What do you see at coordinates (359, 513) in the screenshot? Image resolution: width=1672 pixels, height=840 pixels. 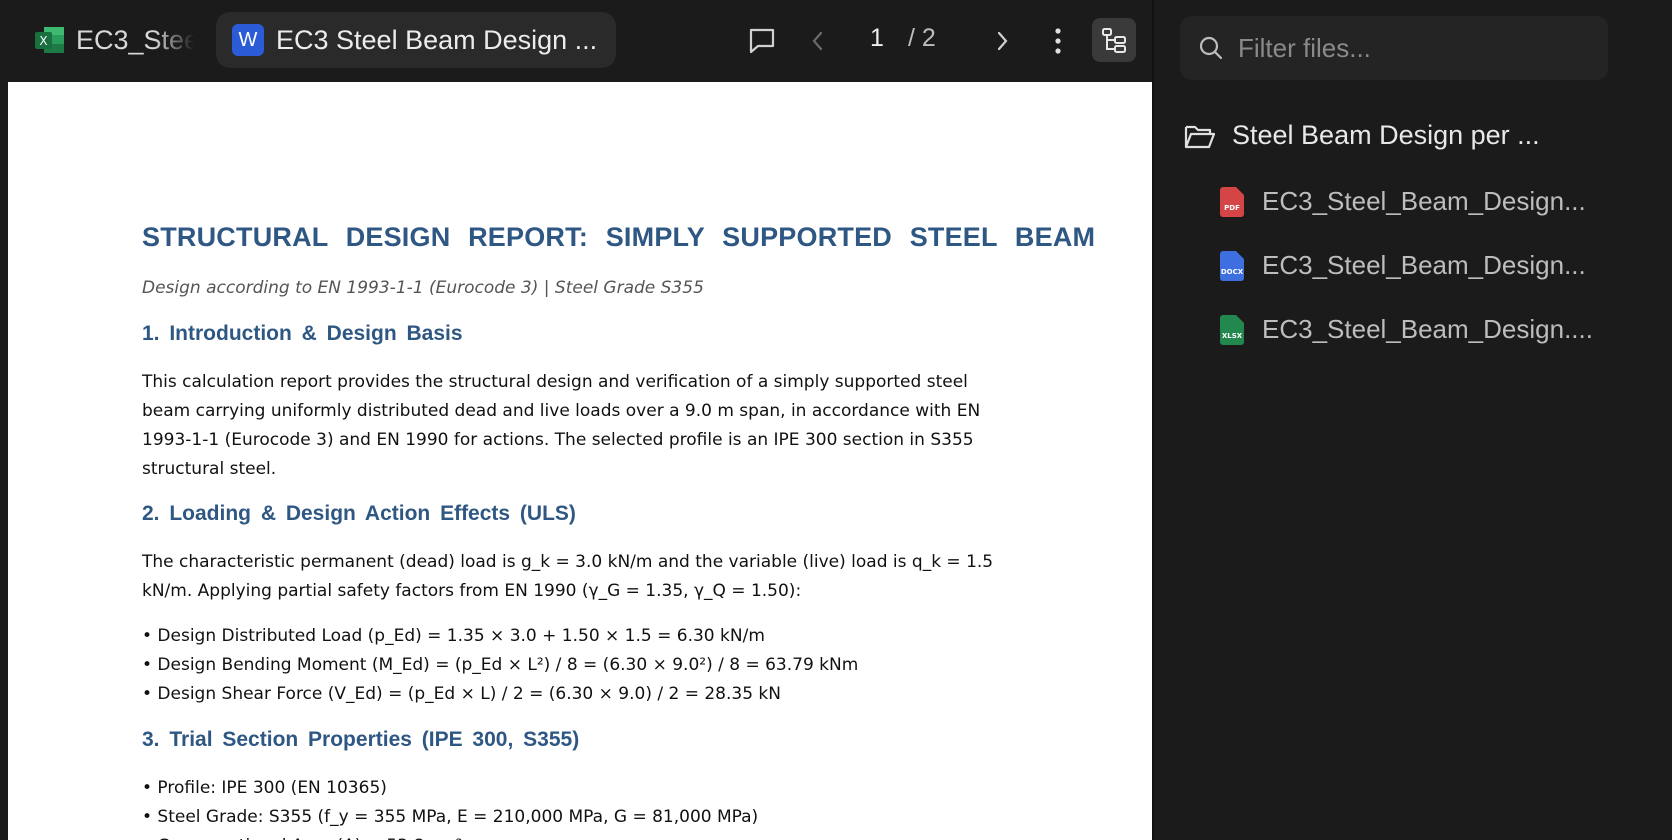 I see `section-heading-loading: 2. Loading & Design Action Effects (ULS)` at bounding box center [359, 513].